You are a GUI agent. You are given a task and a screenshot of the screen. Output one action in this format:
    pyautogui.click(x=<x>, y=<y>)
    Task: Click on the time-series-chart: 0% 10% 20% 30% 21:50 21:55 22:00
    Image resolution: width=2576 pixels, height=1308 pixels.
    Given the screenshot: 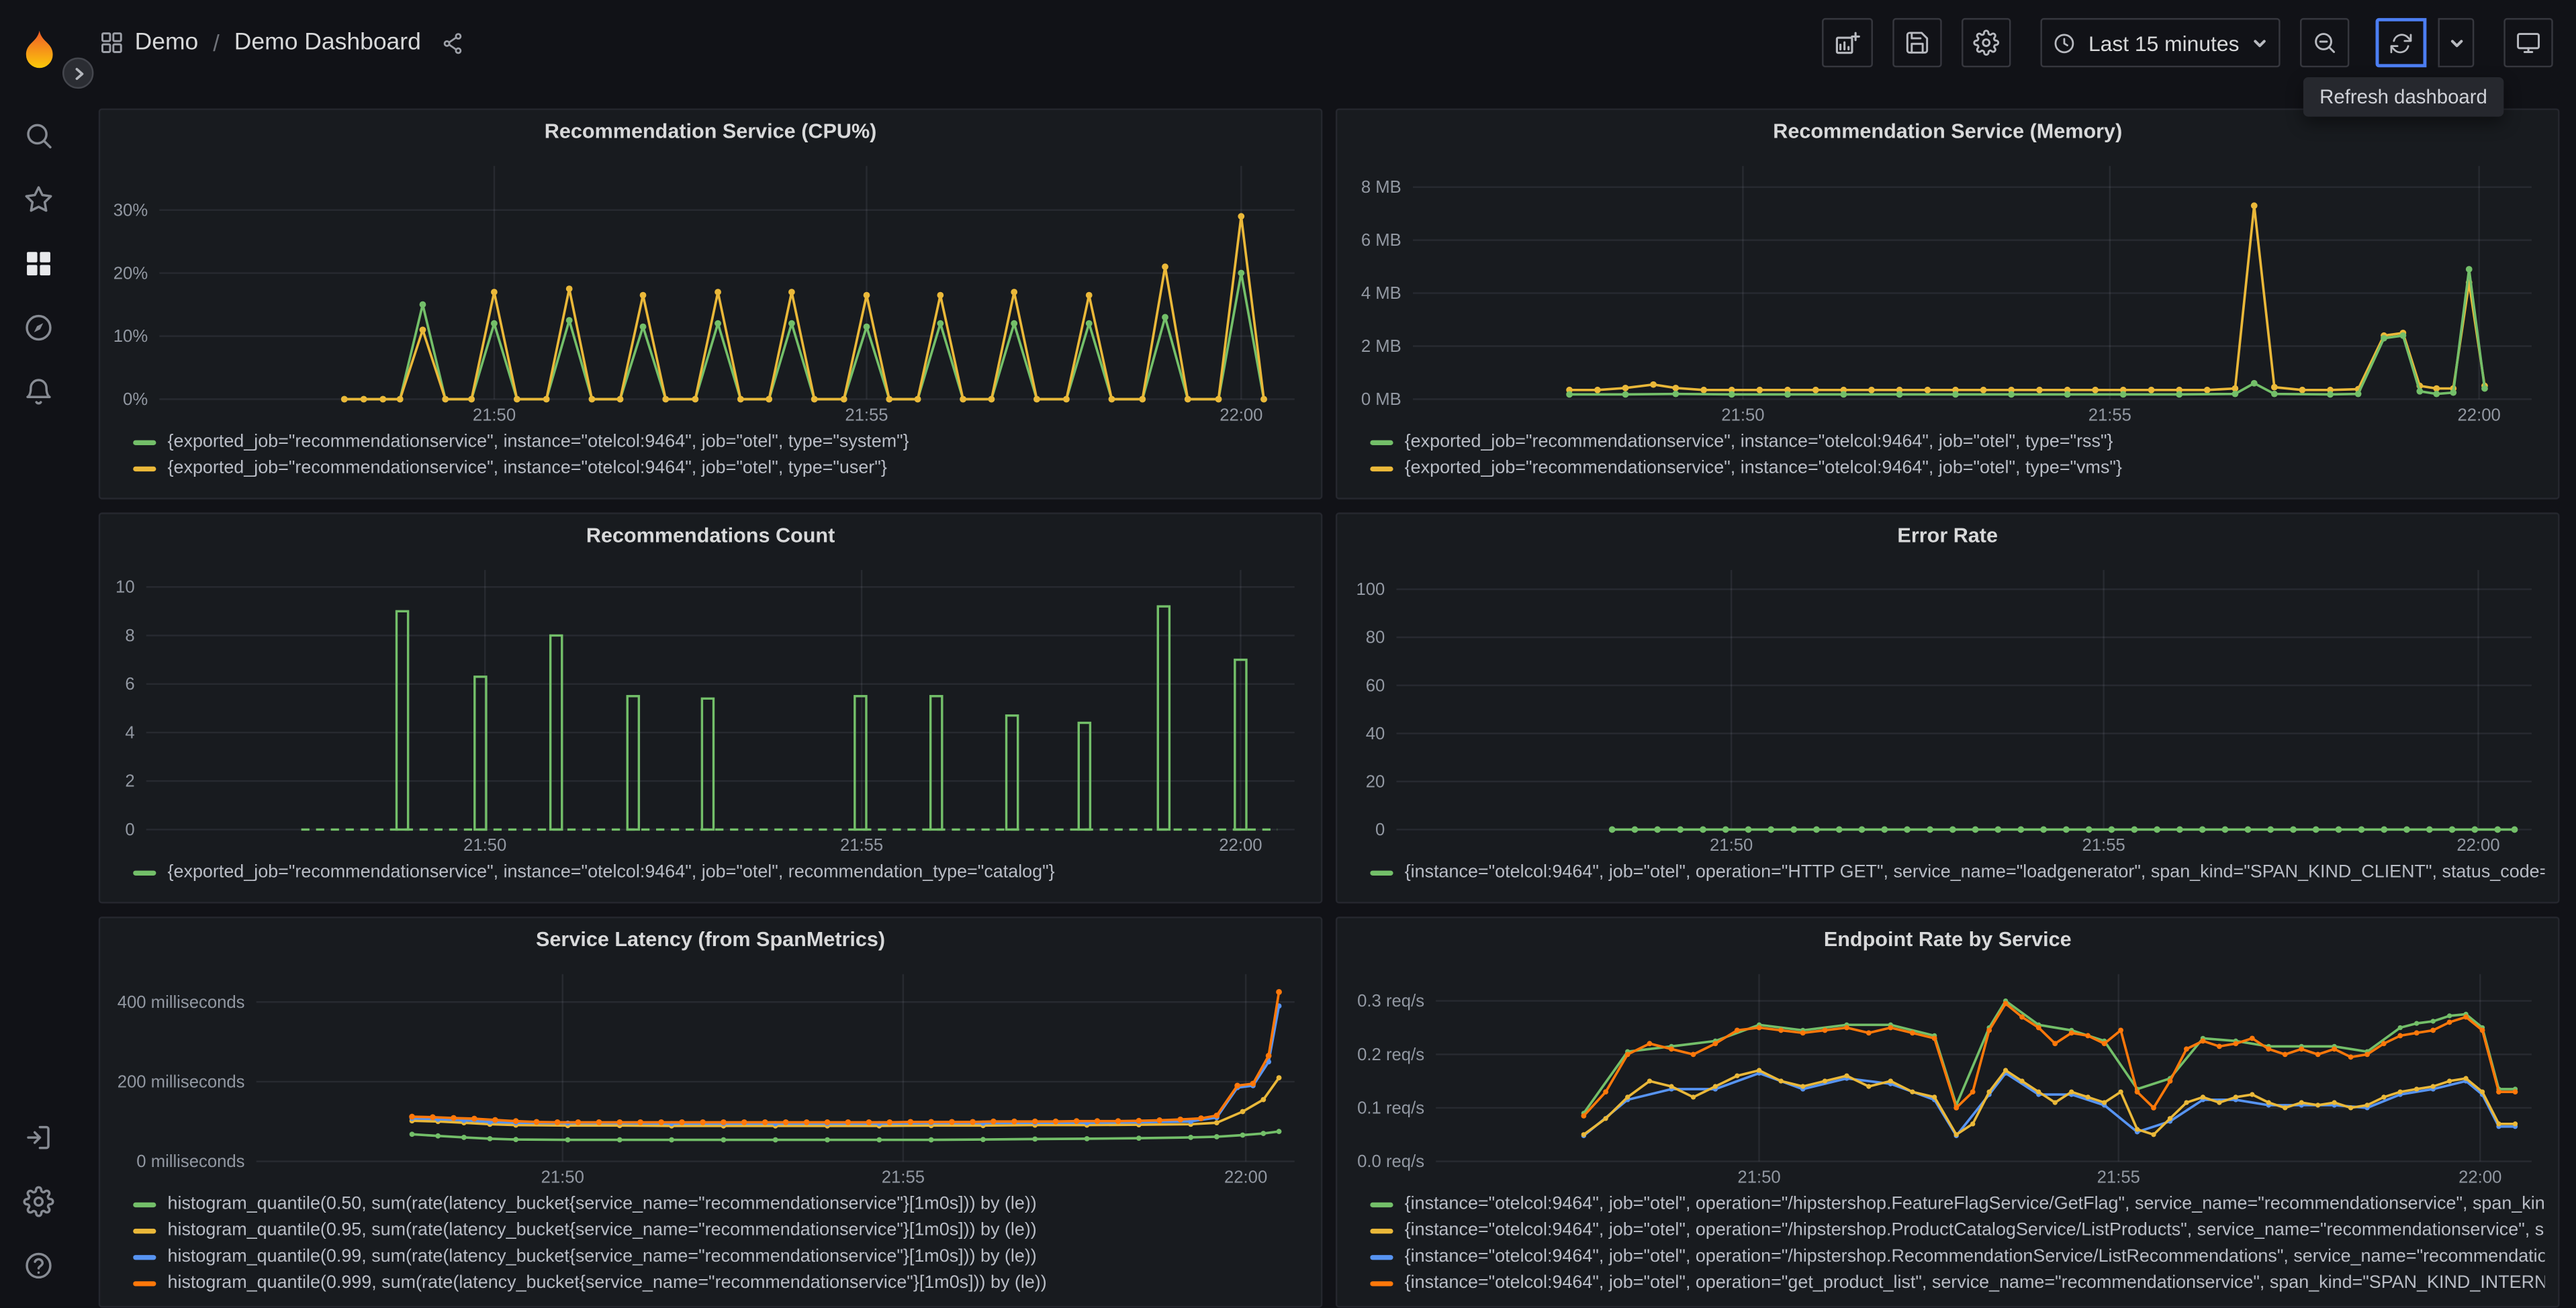 What is the action you would take?
    pyautogui.click(x=709, y=289)
    